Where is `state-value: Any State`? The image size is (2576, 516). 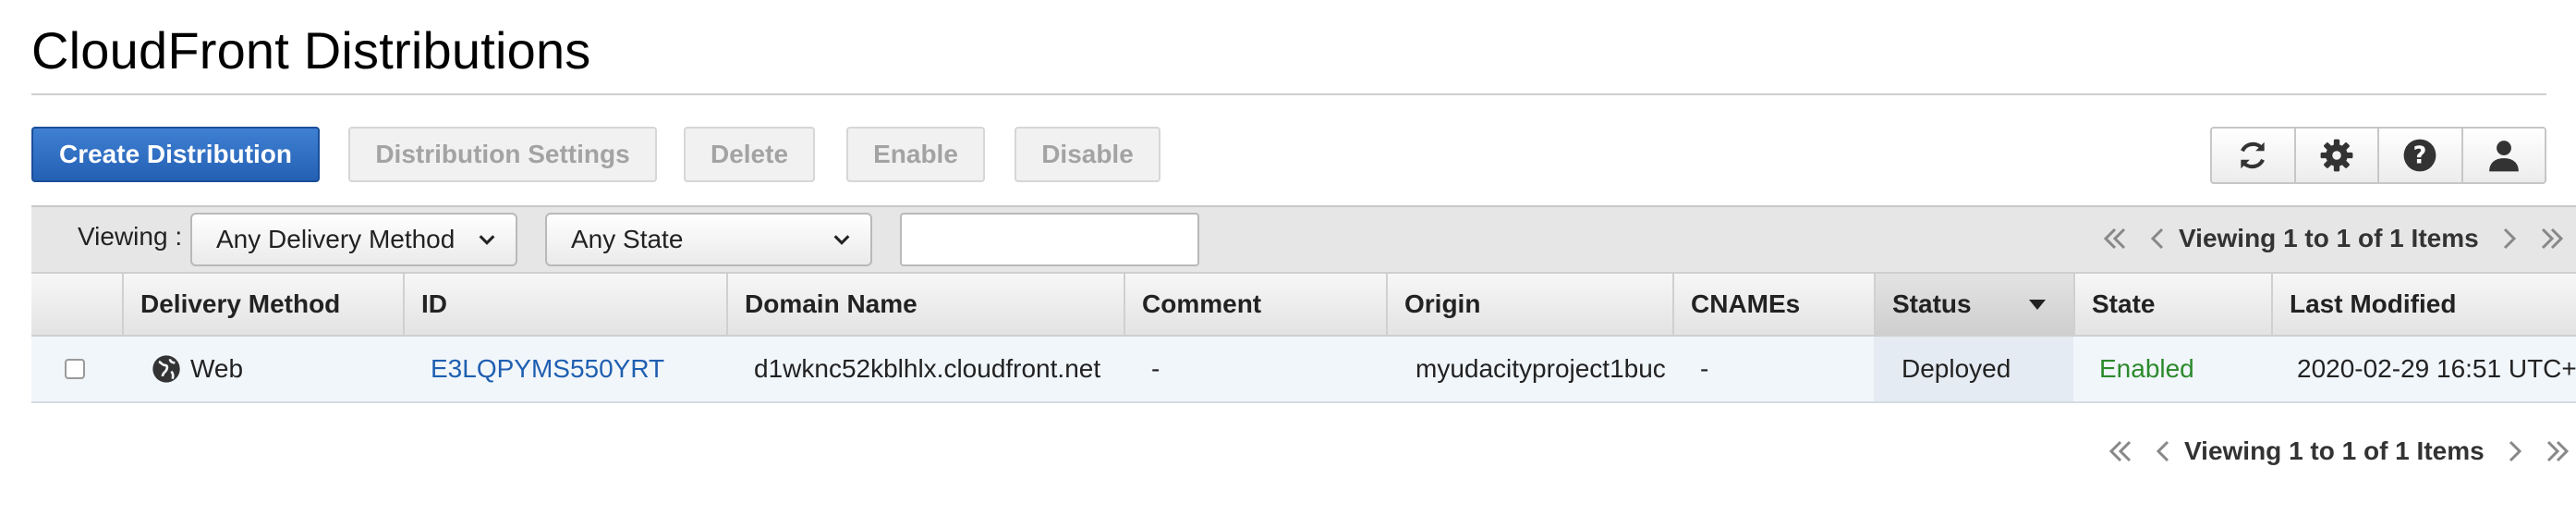
state-value: Any State is located at coordinates (627, 239).